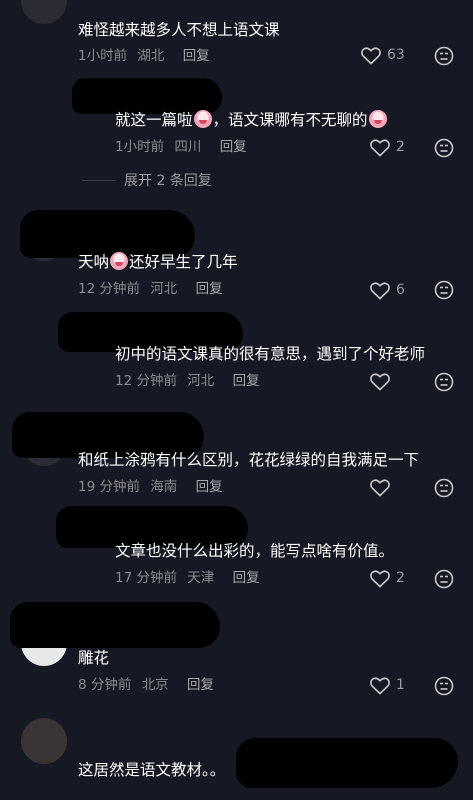 The image size is (473, 800). I want to click on comment-meta: 17 分钟前 天津 回复, so click(190, 578).